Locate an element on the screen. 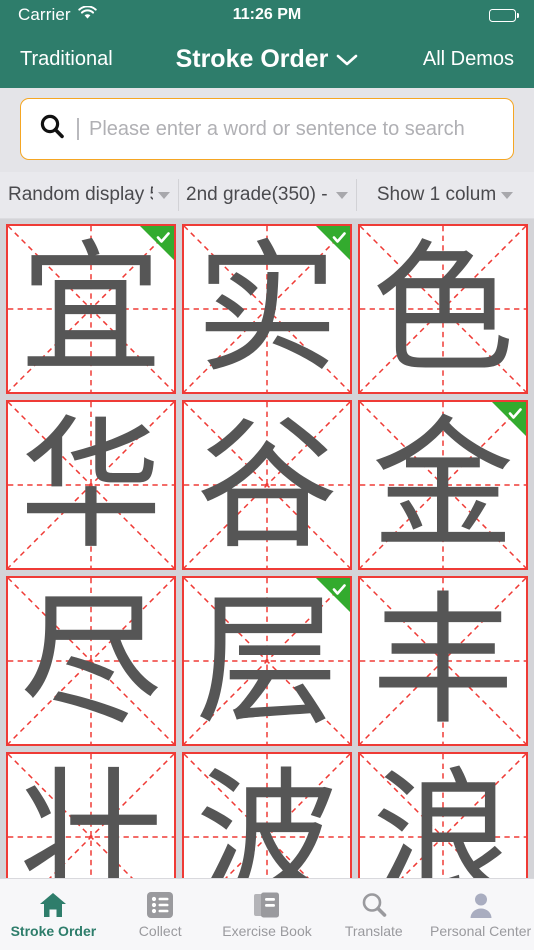  filter-random-display: Random display 5 is located at coordinates (89, 195).